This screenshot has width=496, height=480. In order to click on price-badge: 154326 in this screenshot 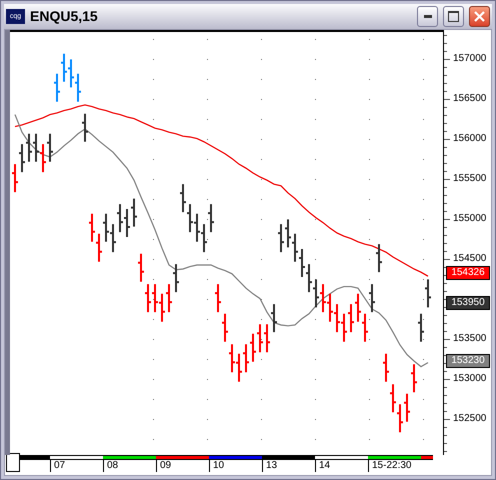, I will do `click(468, 273)`.